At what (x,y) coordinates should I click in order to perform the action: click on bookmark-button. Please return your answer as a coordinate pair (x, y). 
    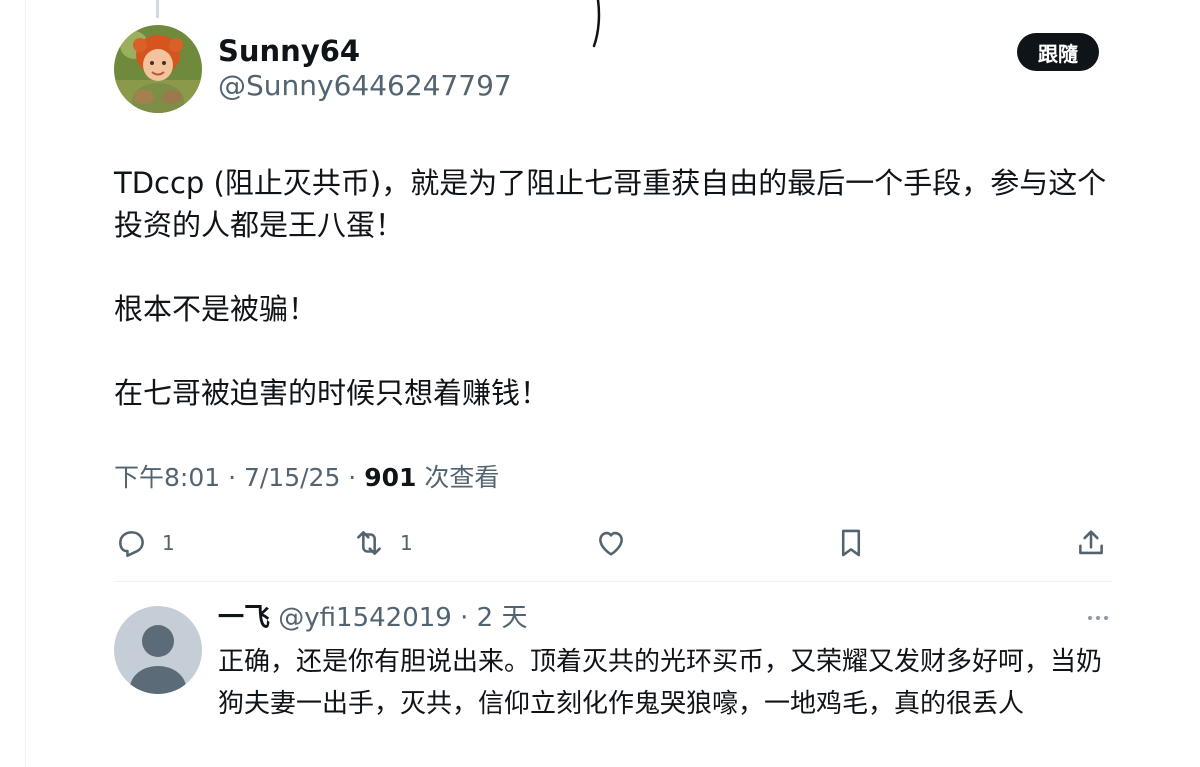
    Looking at the image, I should click on (851, 543).